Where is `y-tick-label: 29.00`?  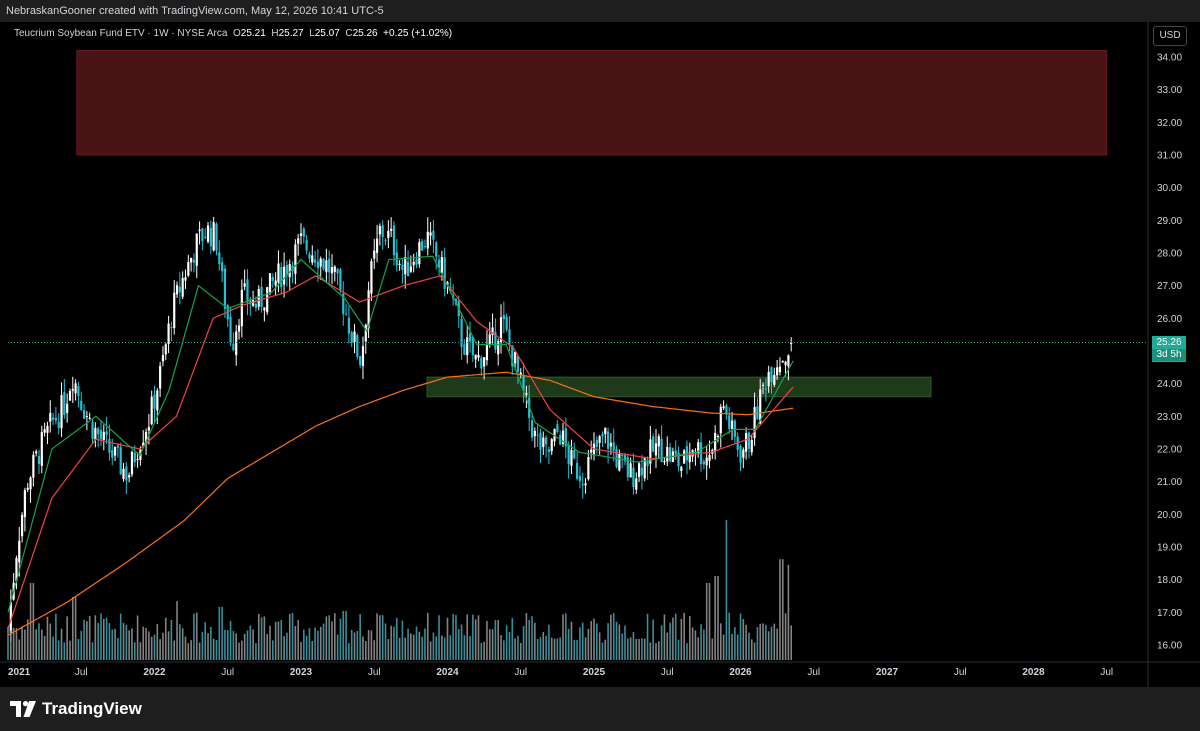 y-tick-label: 29.00 is located at coordinates (1169, 221).